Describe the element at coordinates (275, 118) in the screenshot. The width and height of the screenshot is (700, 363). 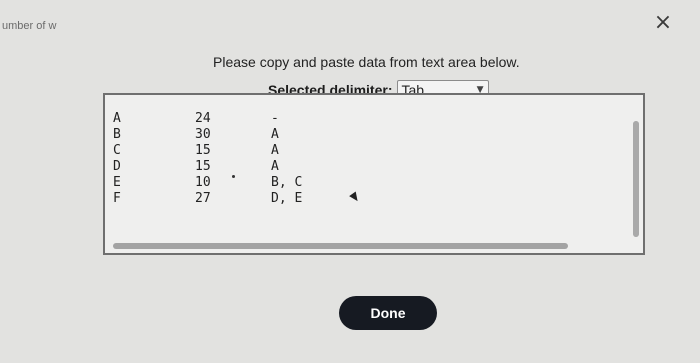
I see `predecessor-cell: -` at that location.